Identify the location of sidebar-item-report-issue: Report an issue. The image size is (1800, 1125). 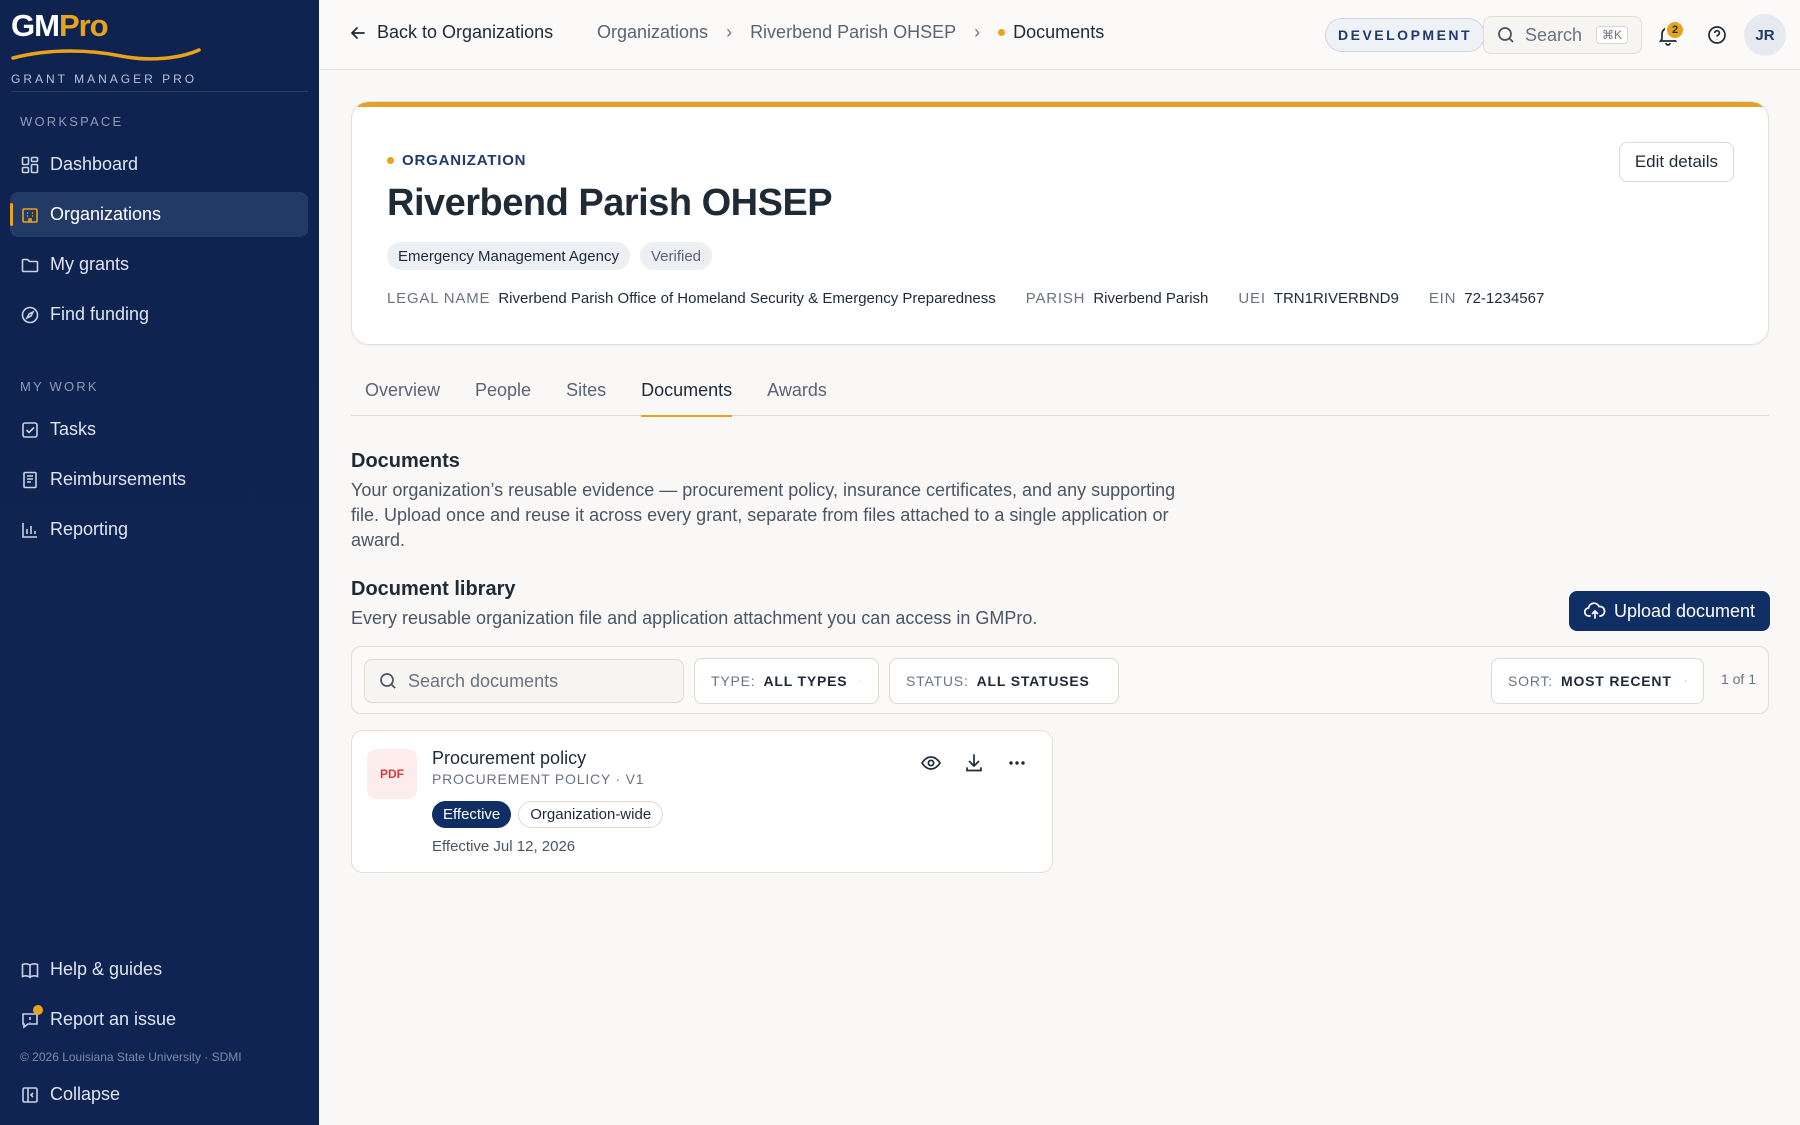
(159, 1019).